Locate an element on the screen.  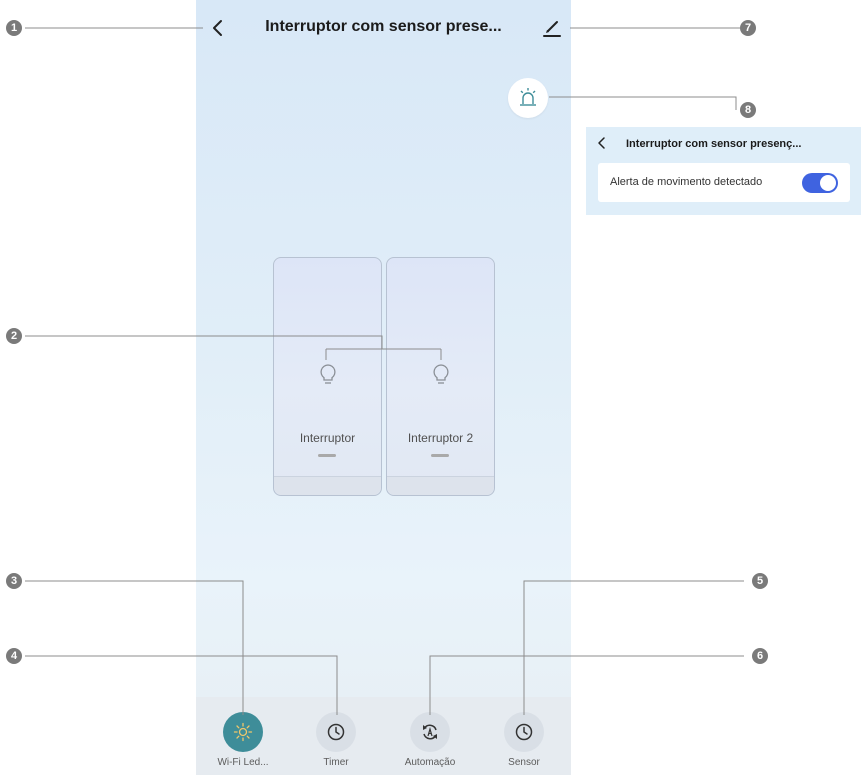
switch-panel-2: Interruptor 2 is located at coordinates (440, 376).